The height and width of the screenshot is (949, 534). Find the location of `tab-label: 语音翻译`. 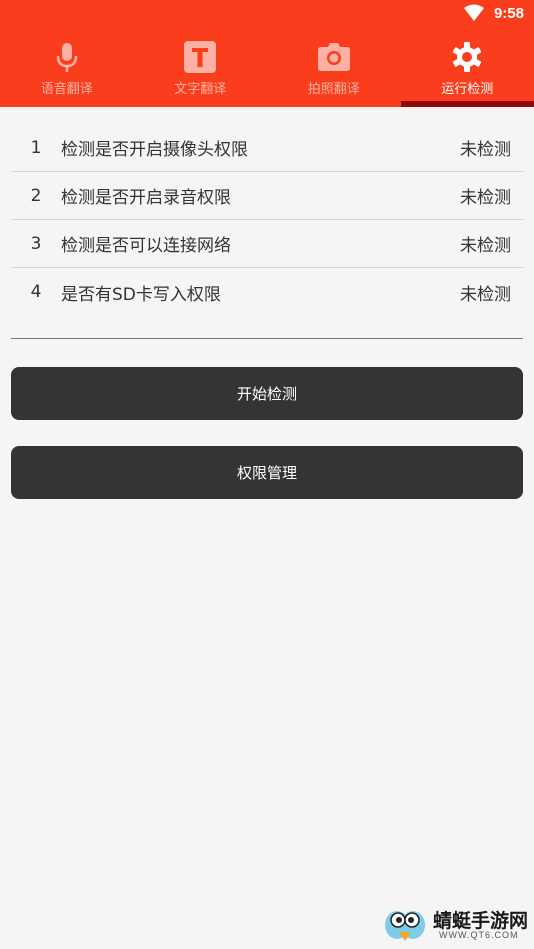

tab-label: 语音翻译 is located at coordinates (66, 89).